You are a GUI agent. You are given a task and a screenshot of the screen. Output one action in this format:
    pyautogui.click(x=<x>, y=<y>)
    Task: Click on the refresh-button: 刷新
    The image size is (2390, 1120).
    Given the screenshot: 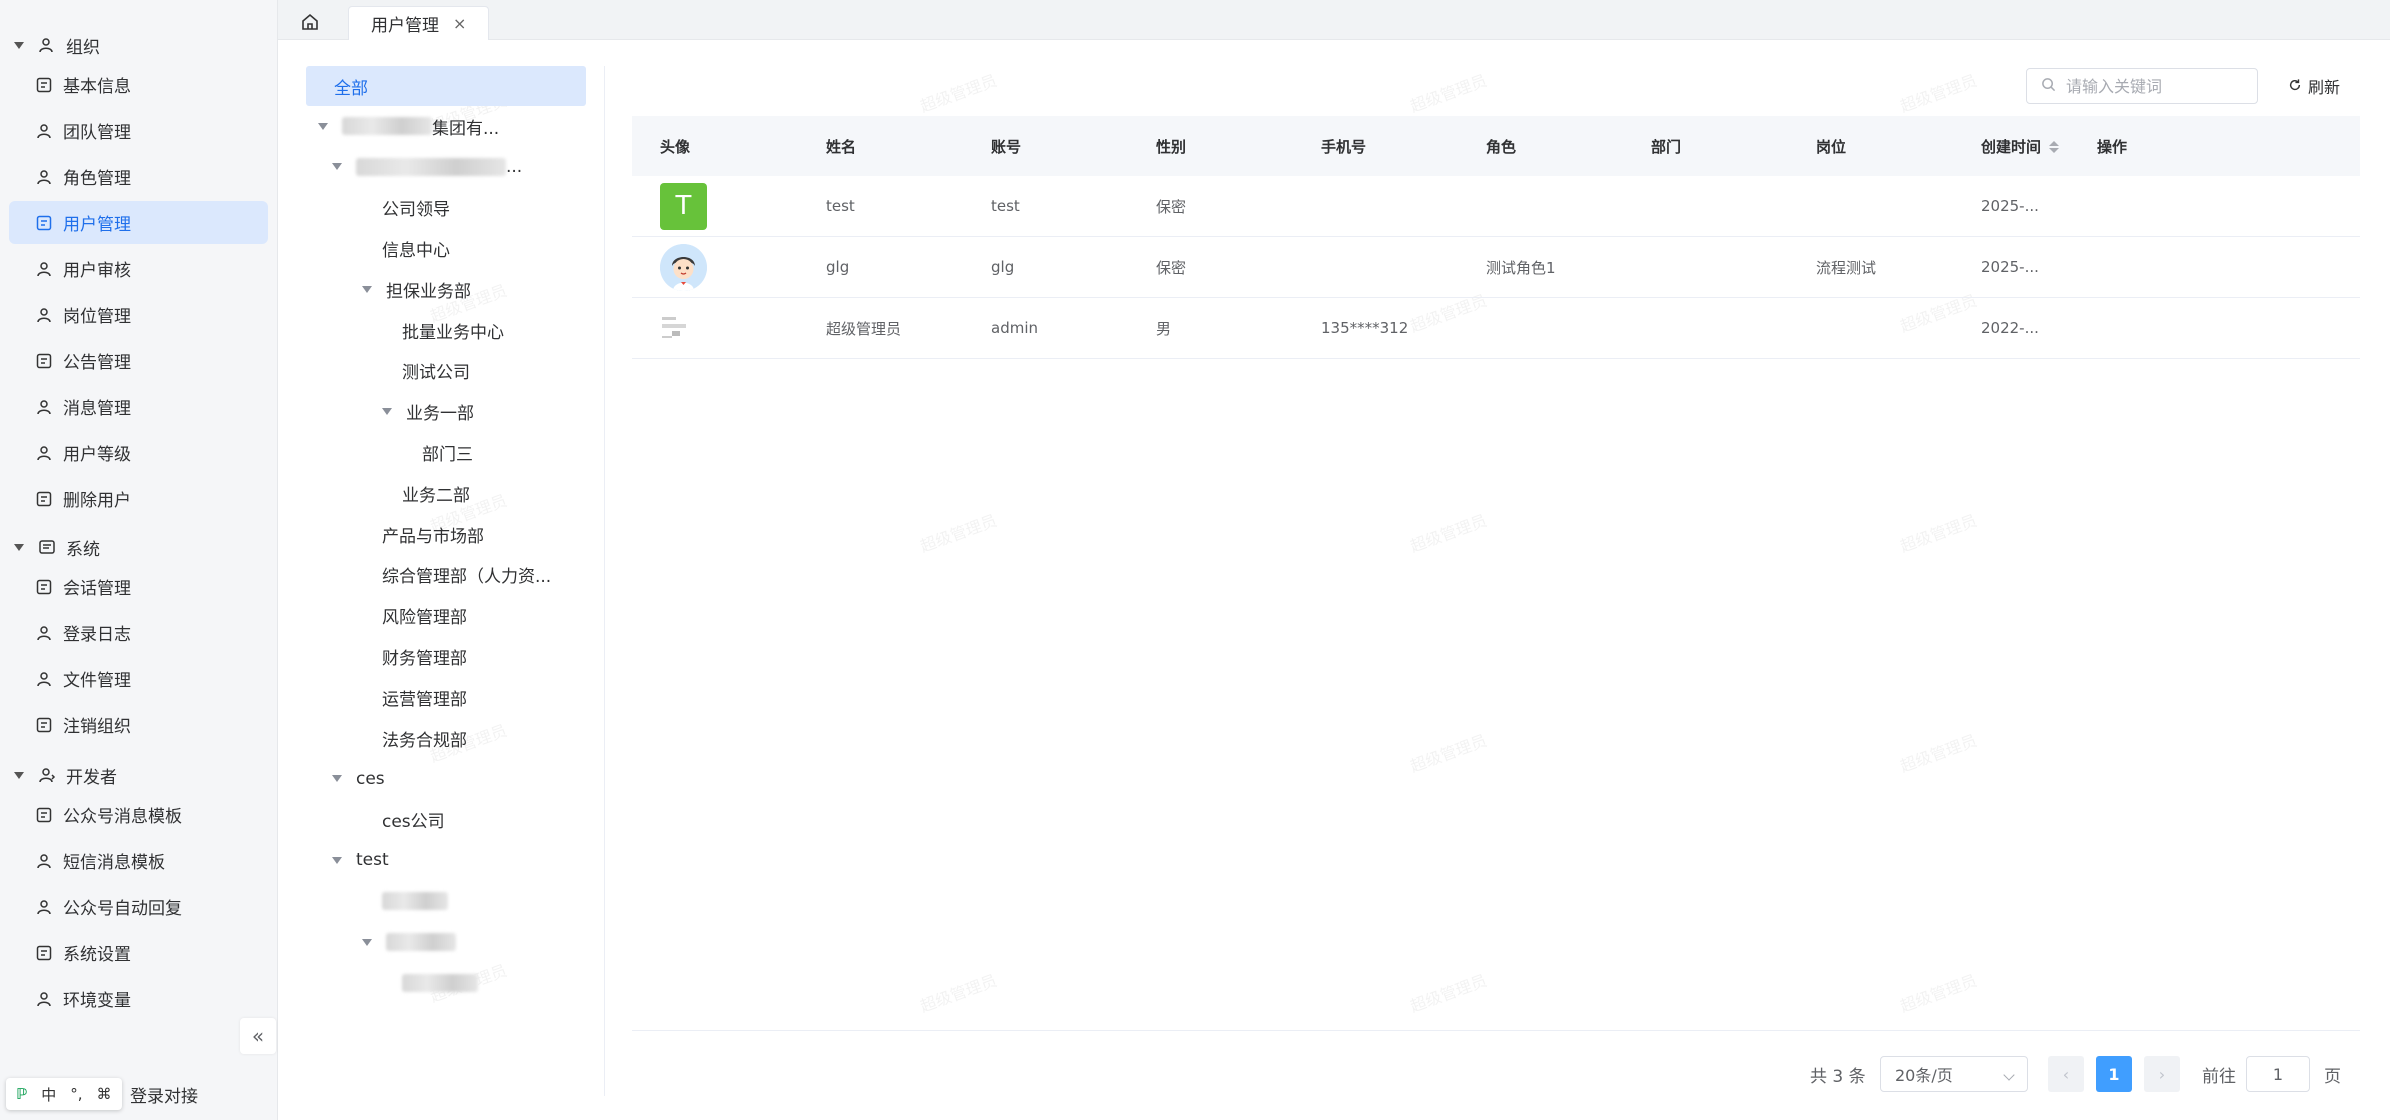 What is the action you would take?
    pyautogui.click(x=2314, y=86)
    